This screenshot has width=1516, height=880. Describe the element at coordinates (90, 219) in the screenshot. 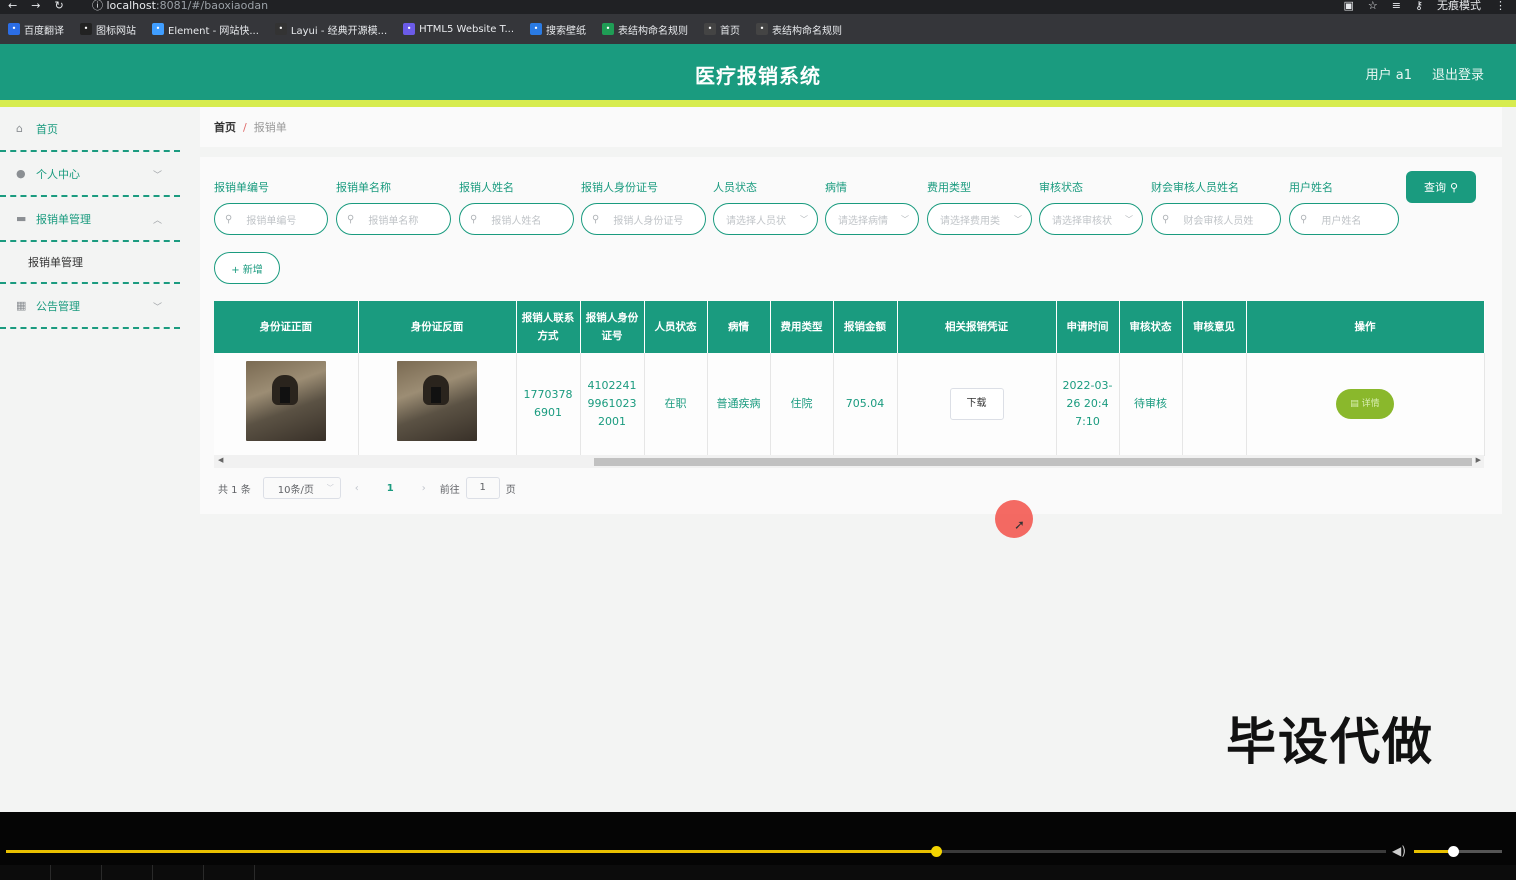

I see `sidebar-item-reimburse: ▬ 报销单管理 ︿` at that location.